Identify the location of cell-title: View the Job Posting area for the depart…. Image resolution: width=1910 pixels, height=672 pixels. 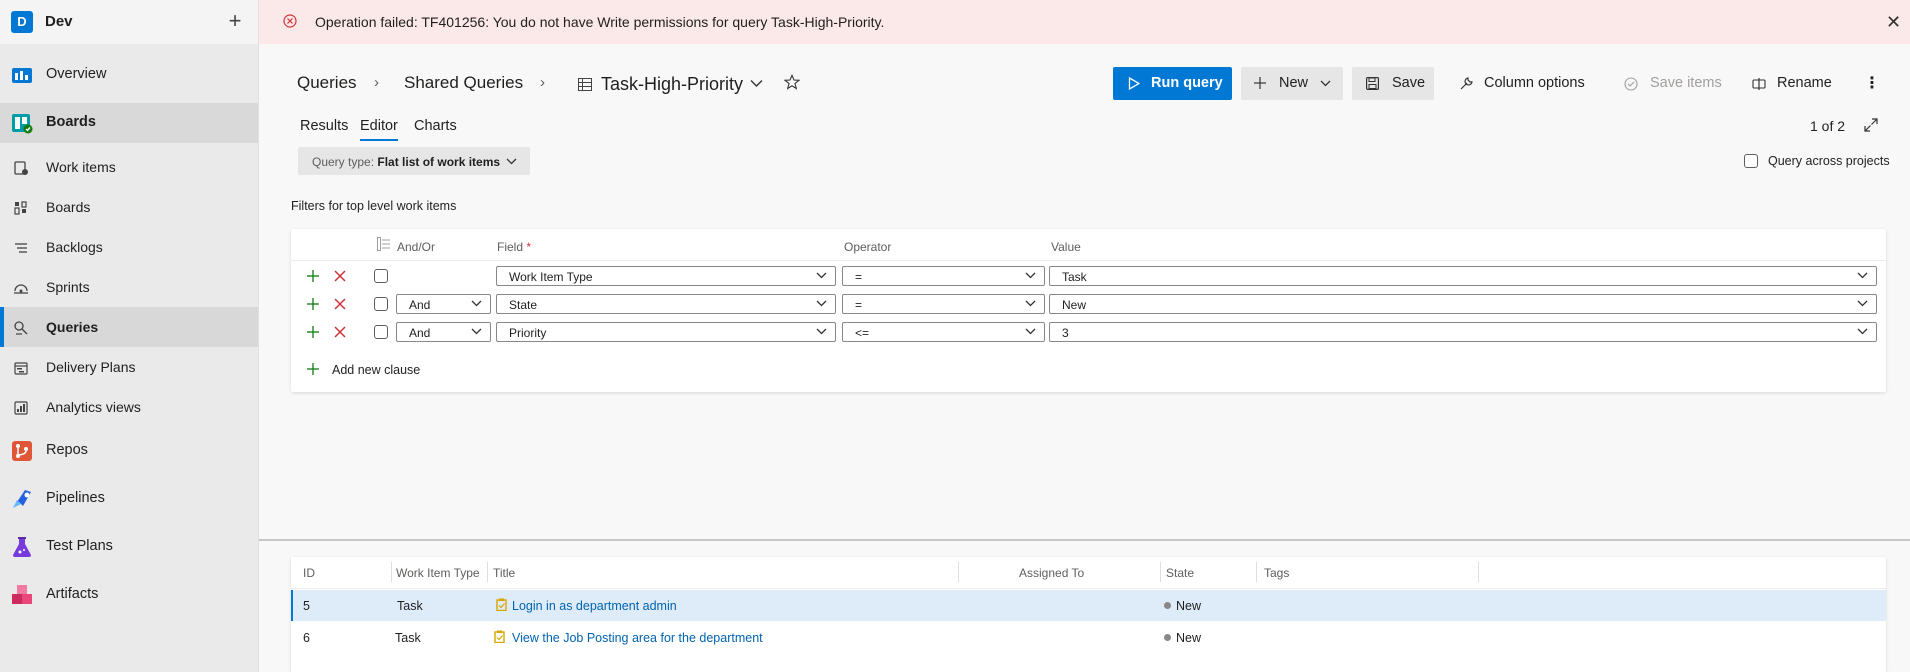
(637, 638).